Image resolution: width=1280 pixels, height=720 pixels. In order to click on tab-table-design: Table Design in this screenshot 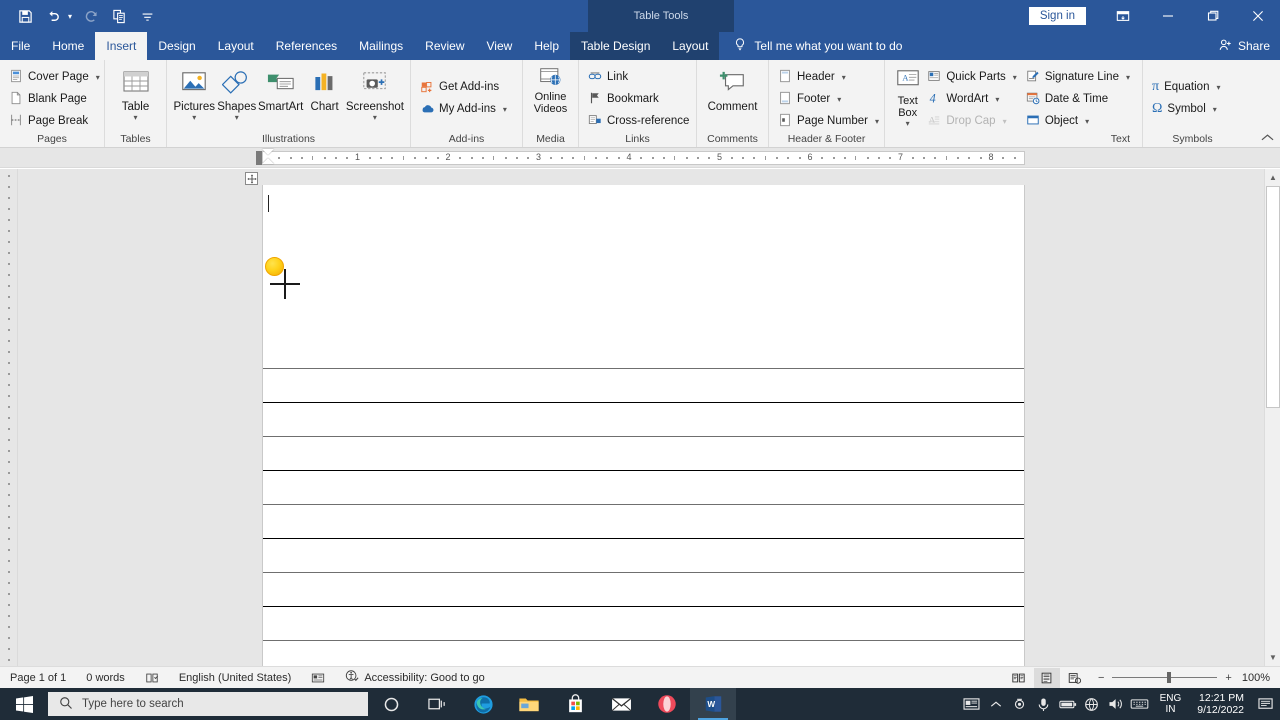, I will do `click(616, 46)`.